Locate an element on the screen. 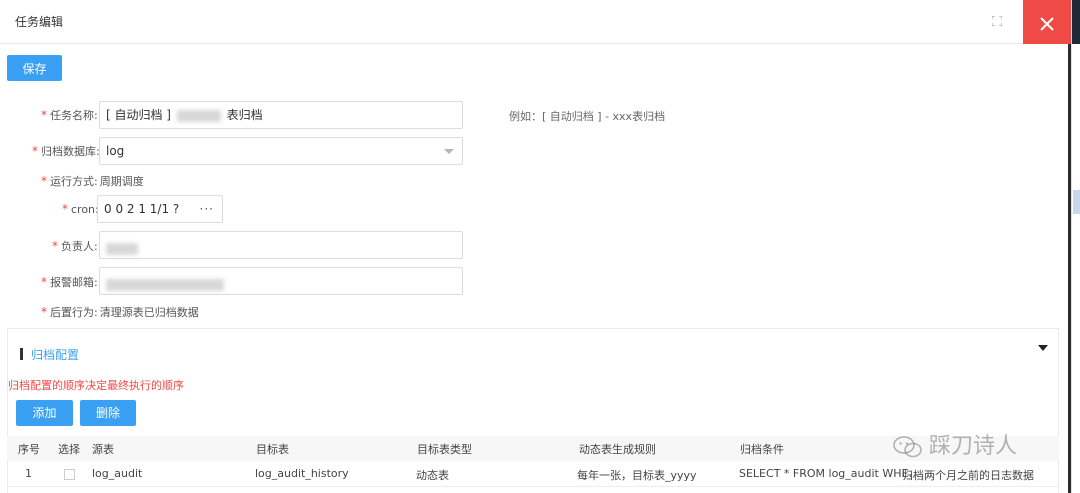  task-name-hint: 例如：[ 自动归档 ] - xxx表归档 is located at coordinates (587, 116).